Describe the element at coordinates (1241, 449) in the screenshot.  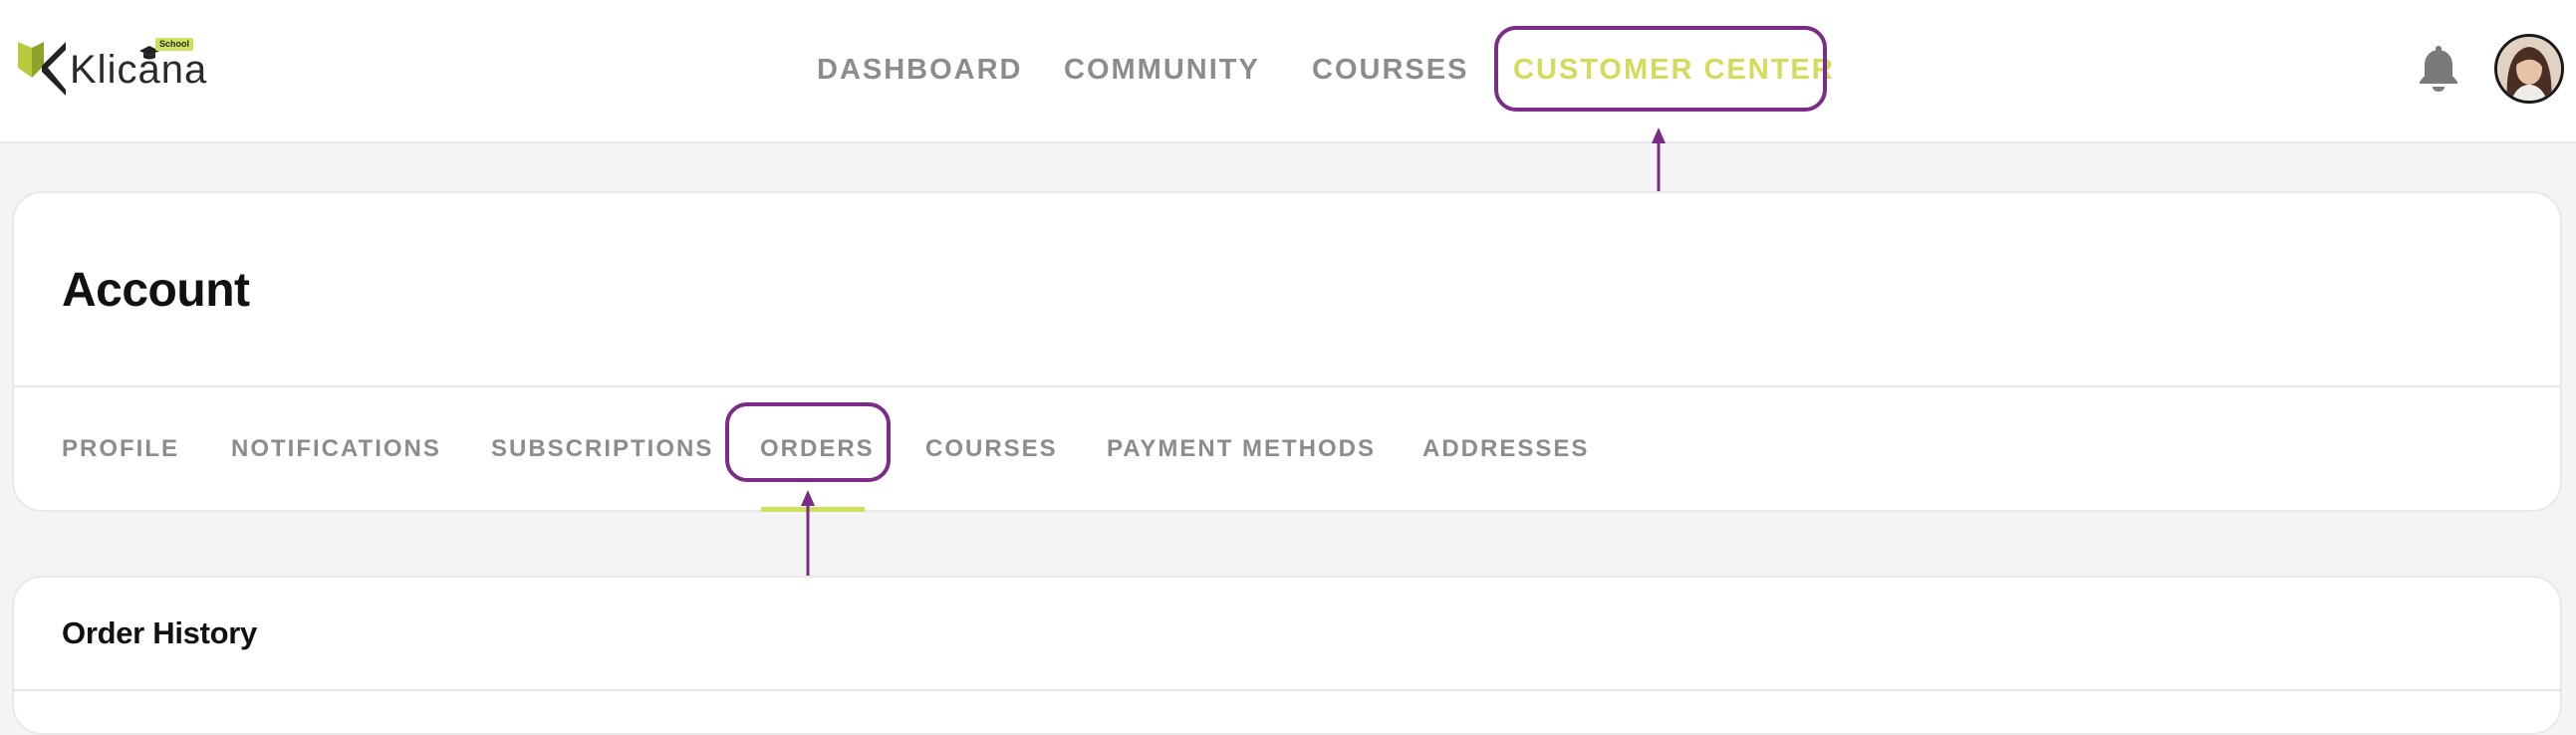
I see `tab-payment-methods: PAYMENT METHODS` at that location.